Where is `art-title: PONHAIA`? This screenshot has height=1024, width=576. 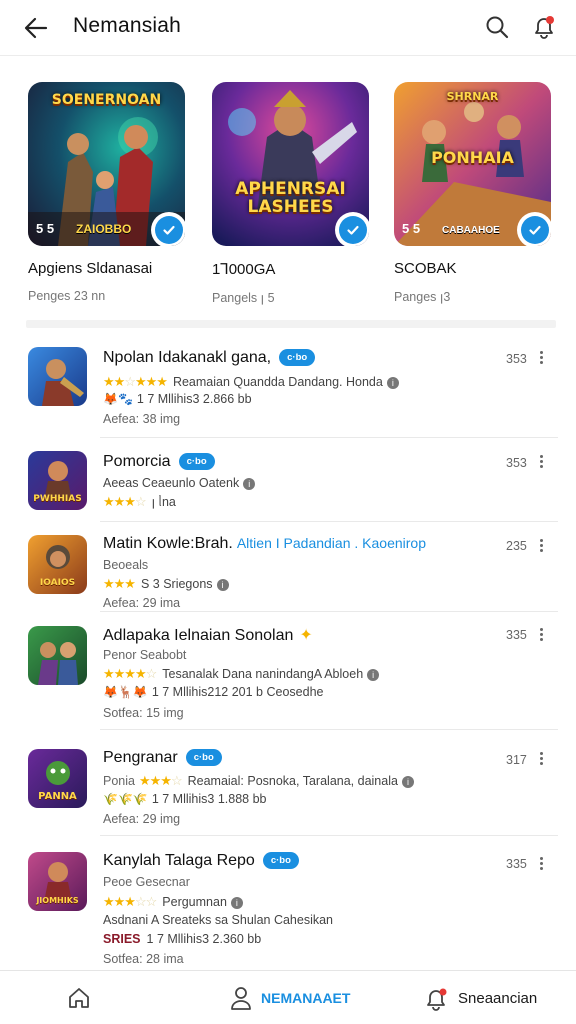 art-title: PONHAIA is located at coordinates (472, 157).